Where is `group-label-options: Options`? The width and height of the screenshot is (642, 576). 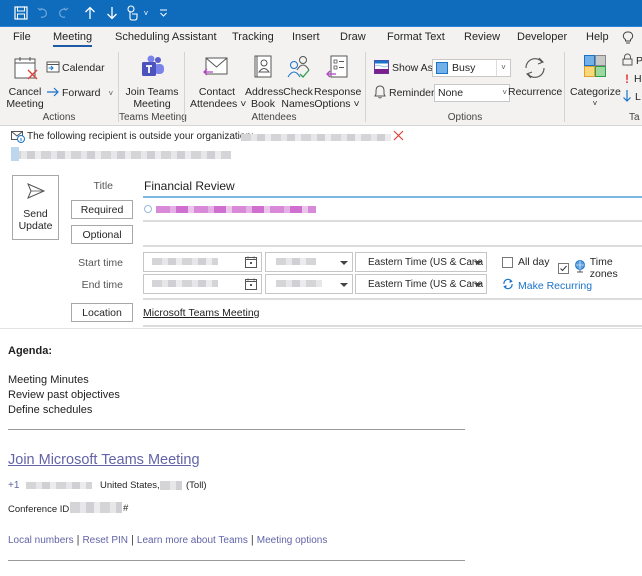
group-label-options: Options is located at coordinates (465, 117).